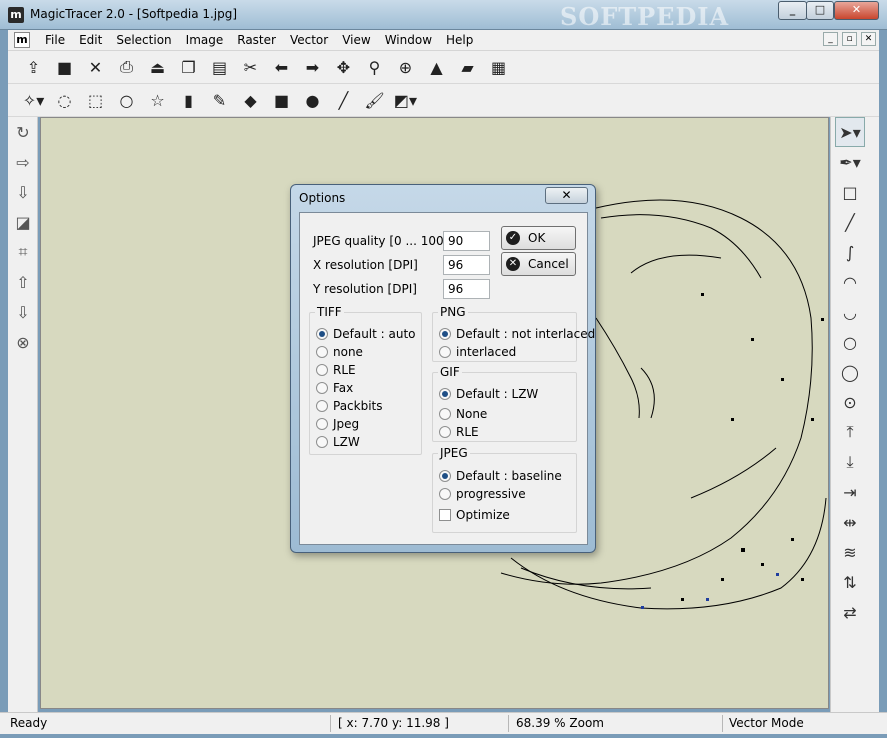  I want to click on minimize-button: _, so click(792, 10).